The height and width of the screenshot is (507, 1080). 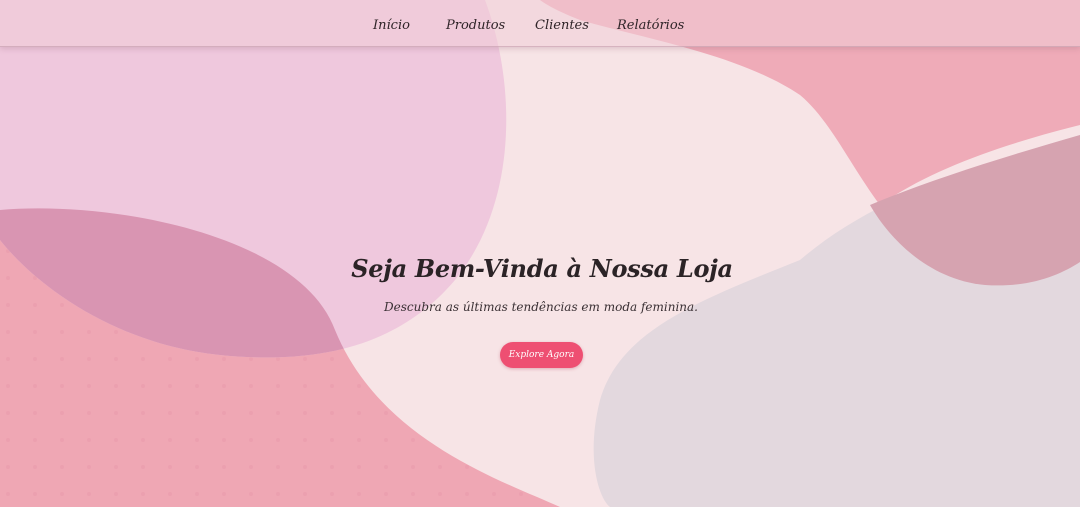 I want to click on nav-link-clientes: Clientes, so click(x=562, y=25).